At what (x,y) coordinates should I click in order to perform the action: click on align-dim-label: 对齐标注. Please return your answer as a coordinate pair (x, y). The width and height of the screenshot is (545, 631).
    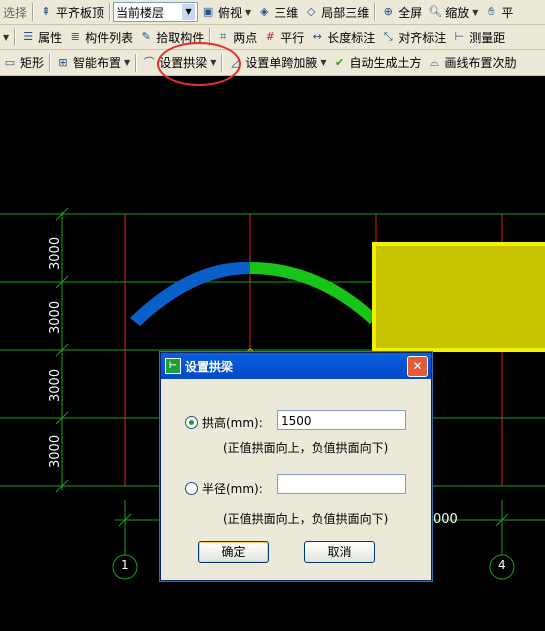
    Looking at the image, I should click on (422, 37).